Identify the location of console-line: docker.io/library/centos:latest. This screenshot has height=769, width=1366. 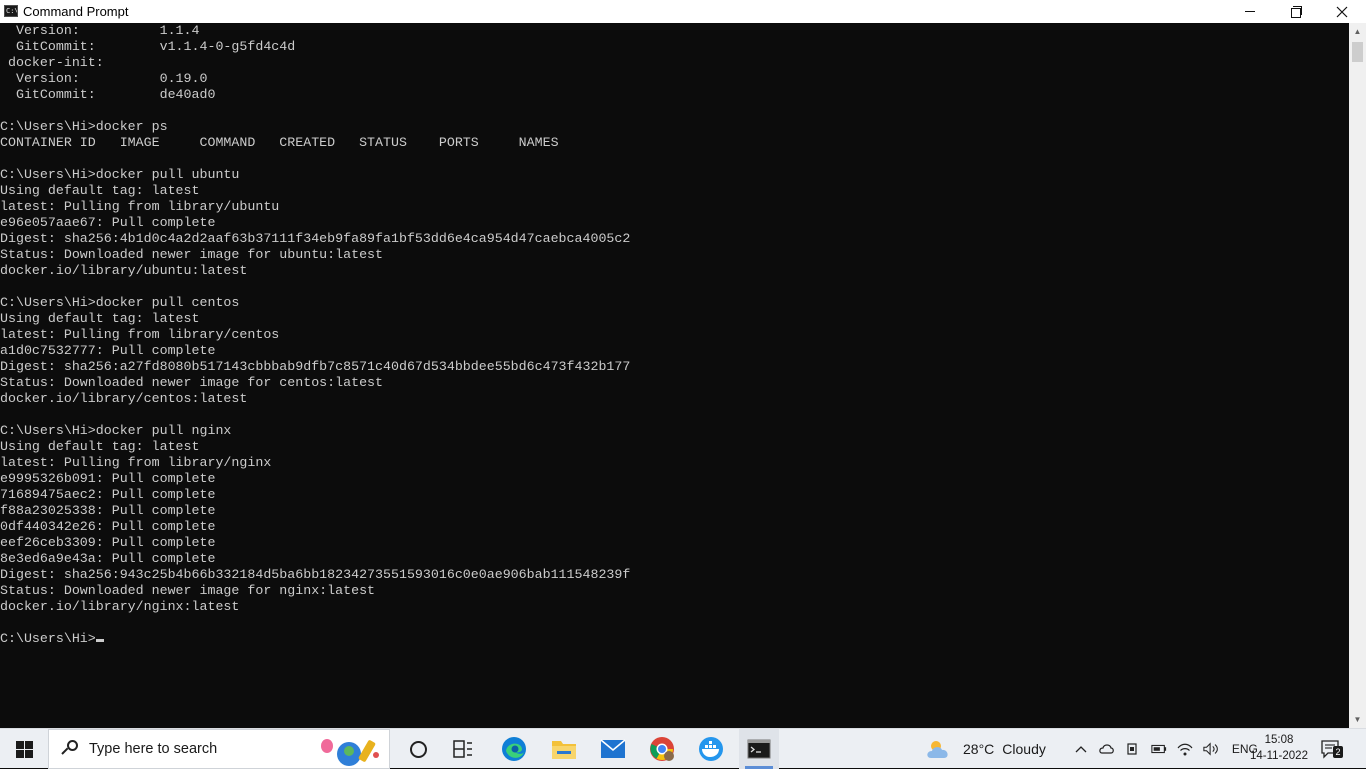
(124, 398).